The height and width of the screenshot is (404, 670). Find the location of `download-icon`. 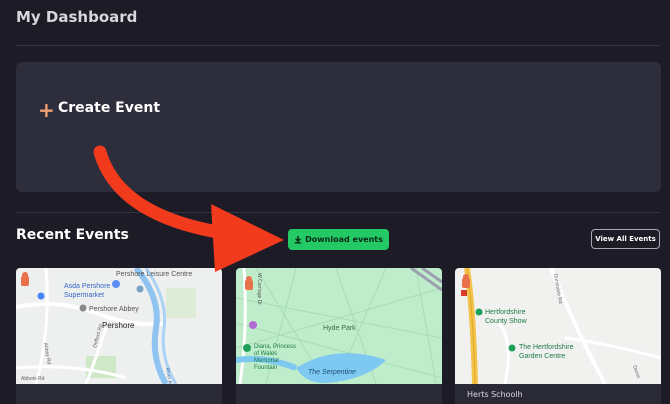

download-icon is located at coordinates (298, 239).